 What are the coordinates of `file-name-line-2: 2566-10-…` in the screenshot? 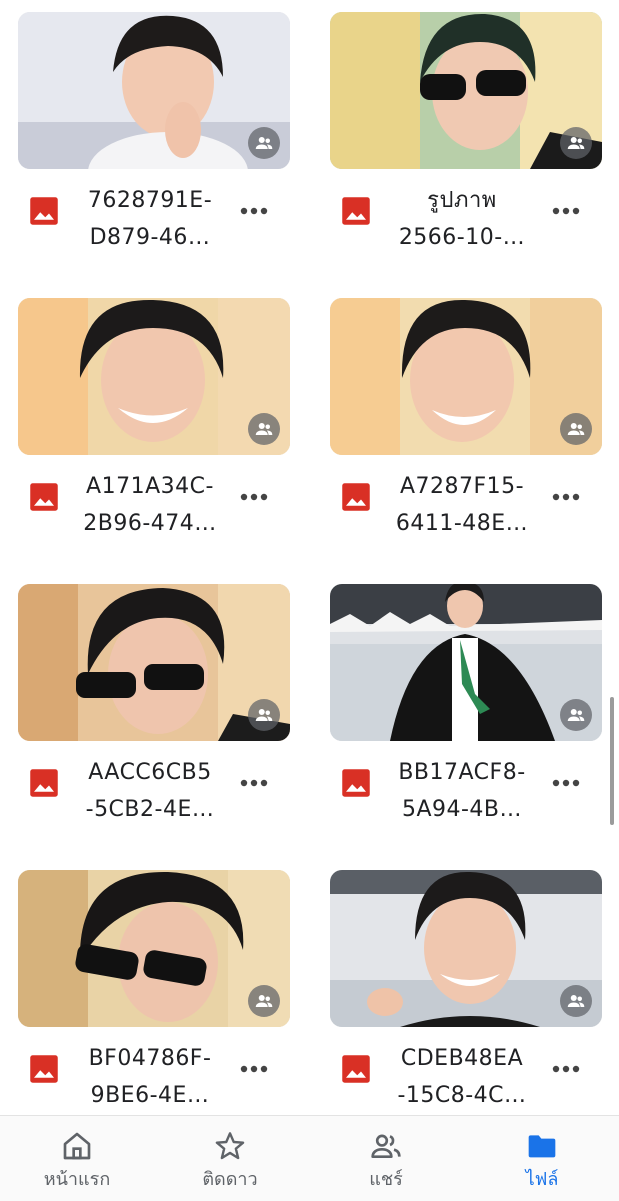 It's located at (462, 237).